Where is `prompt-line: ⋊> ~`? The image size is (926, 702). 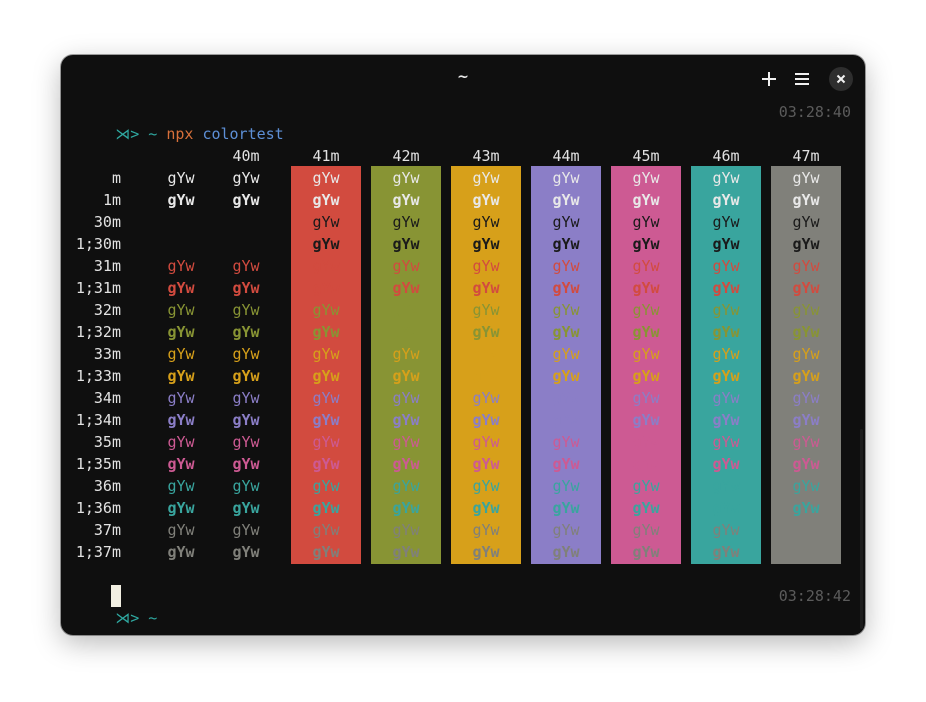
prompt-line: ⋊> ~ is located at coordinates (109, 606).